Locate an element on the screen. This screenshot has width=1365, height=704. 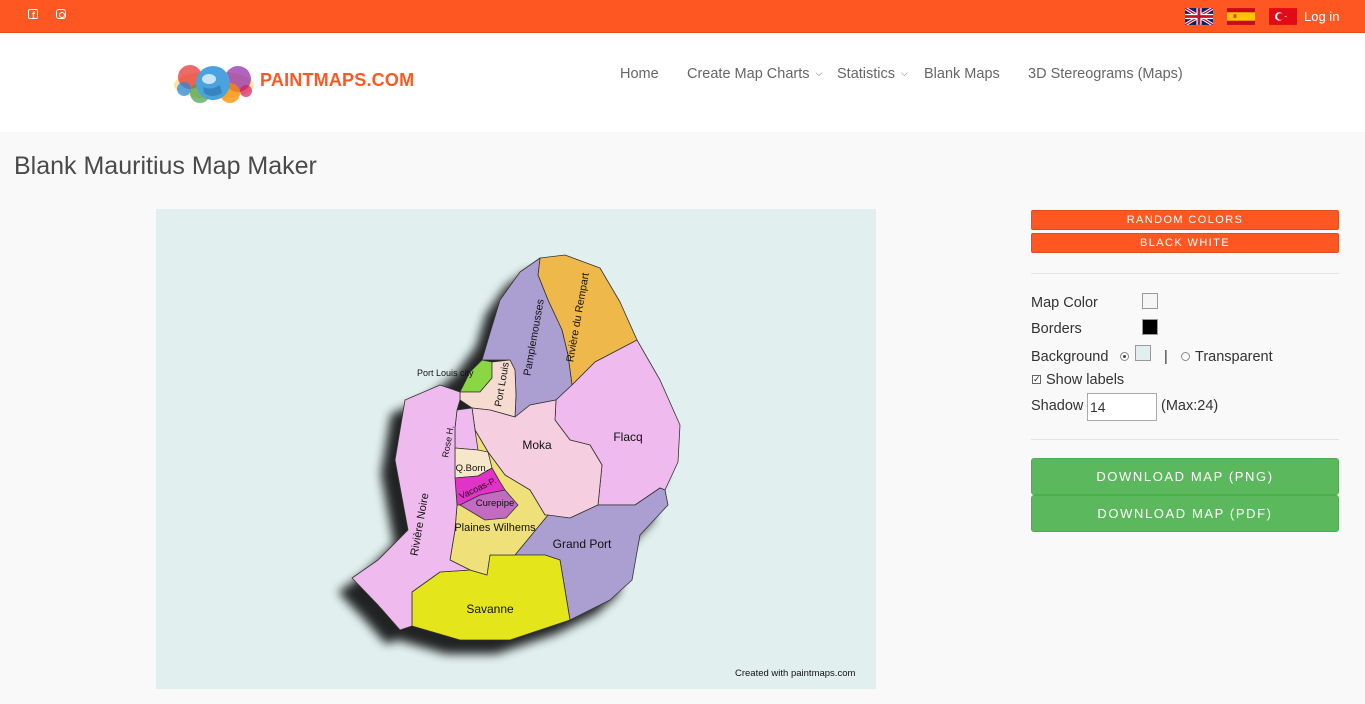
black-white-button: BLACK WHITE is located at coordinates (1185, 243).